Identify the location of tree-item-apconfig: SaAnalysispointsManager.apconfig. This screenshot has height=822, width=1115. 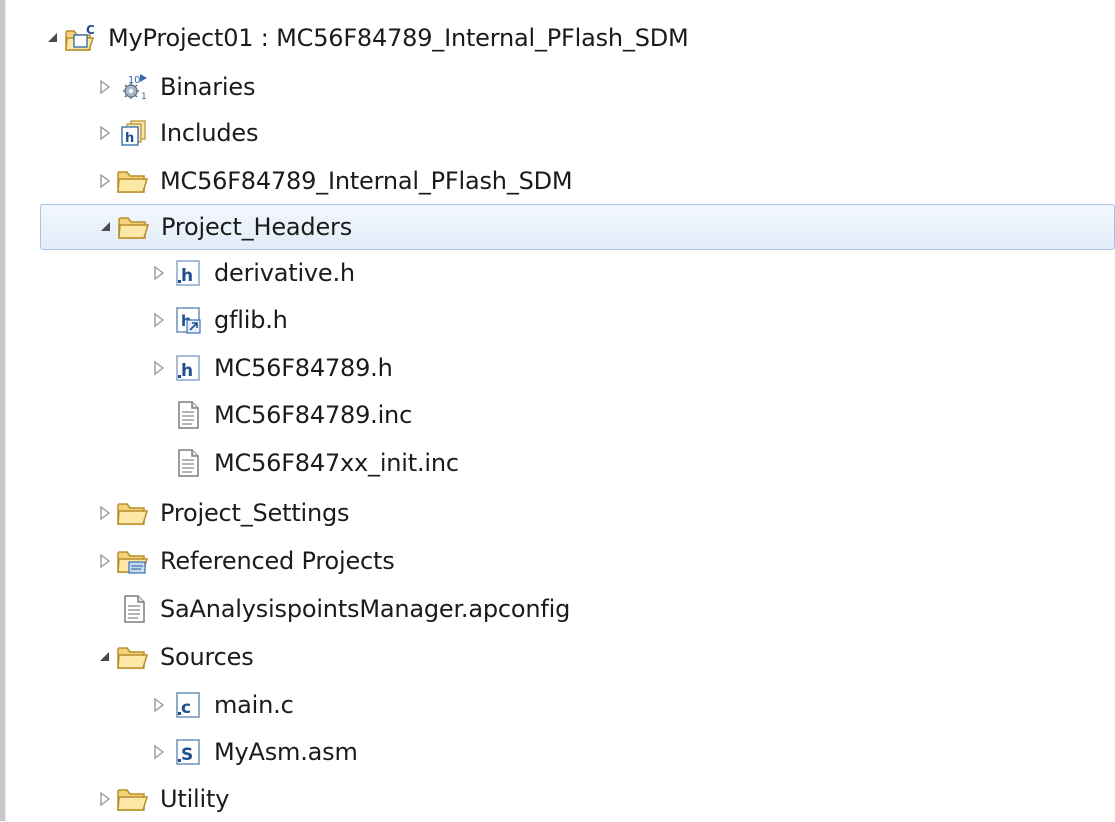
(343, 609).